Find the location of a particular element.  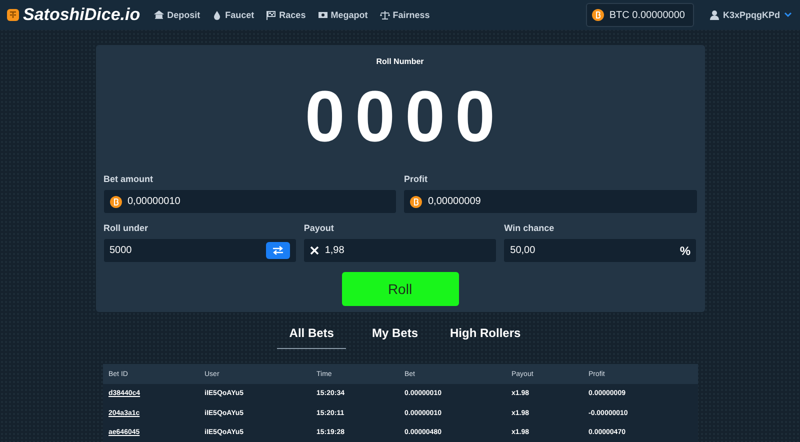

nav-link: Races is located at coordinates (286, 15).